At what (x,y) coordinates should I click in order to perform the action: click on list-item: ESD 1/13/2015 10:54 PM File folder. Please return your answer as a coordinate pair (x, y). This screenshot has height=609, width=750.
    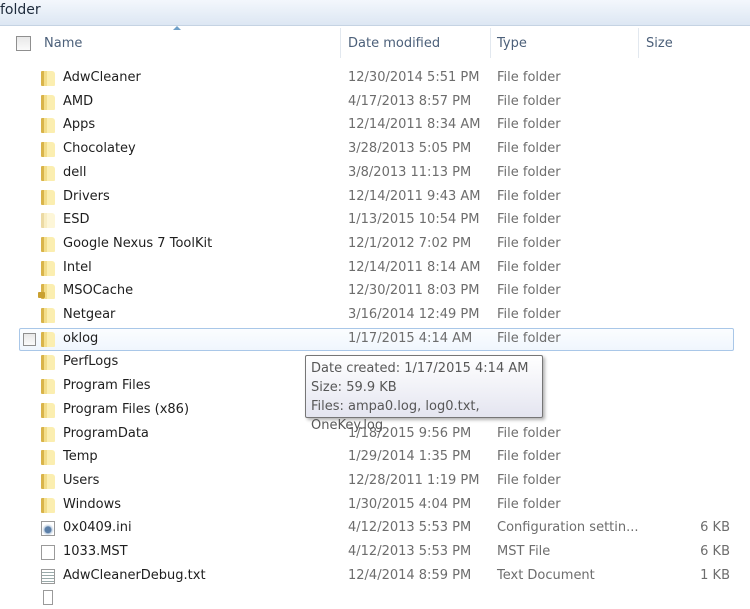
    Looking at the image, I should click on (375, 220).